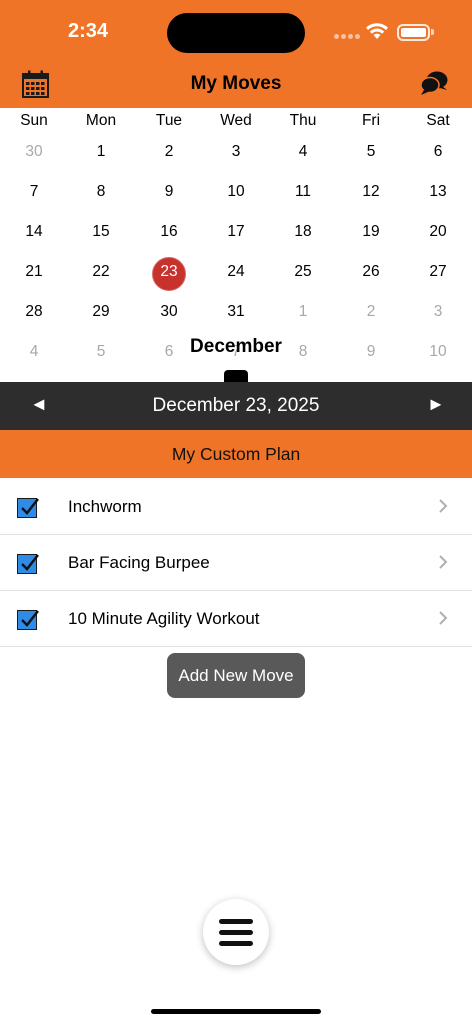 Image resolution: width=472 pixels, height=1024 pixels. What do you see at coordinates (303, 192) in the screenshot?
I see `calendar-day: 11` at bounding box center [303, 192].